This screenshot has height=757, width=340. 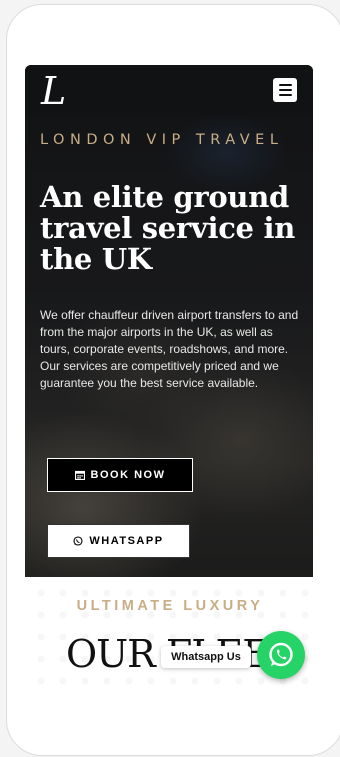 I want to click on whatsapp-button: WHATSAPP, so click(x=118, y=541).